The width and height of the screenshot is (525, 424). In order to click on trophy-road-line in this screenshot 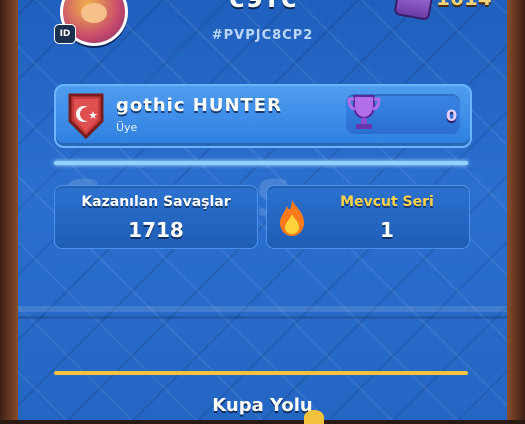, I will do `click(261, 373)`.